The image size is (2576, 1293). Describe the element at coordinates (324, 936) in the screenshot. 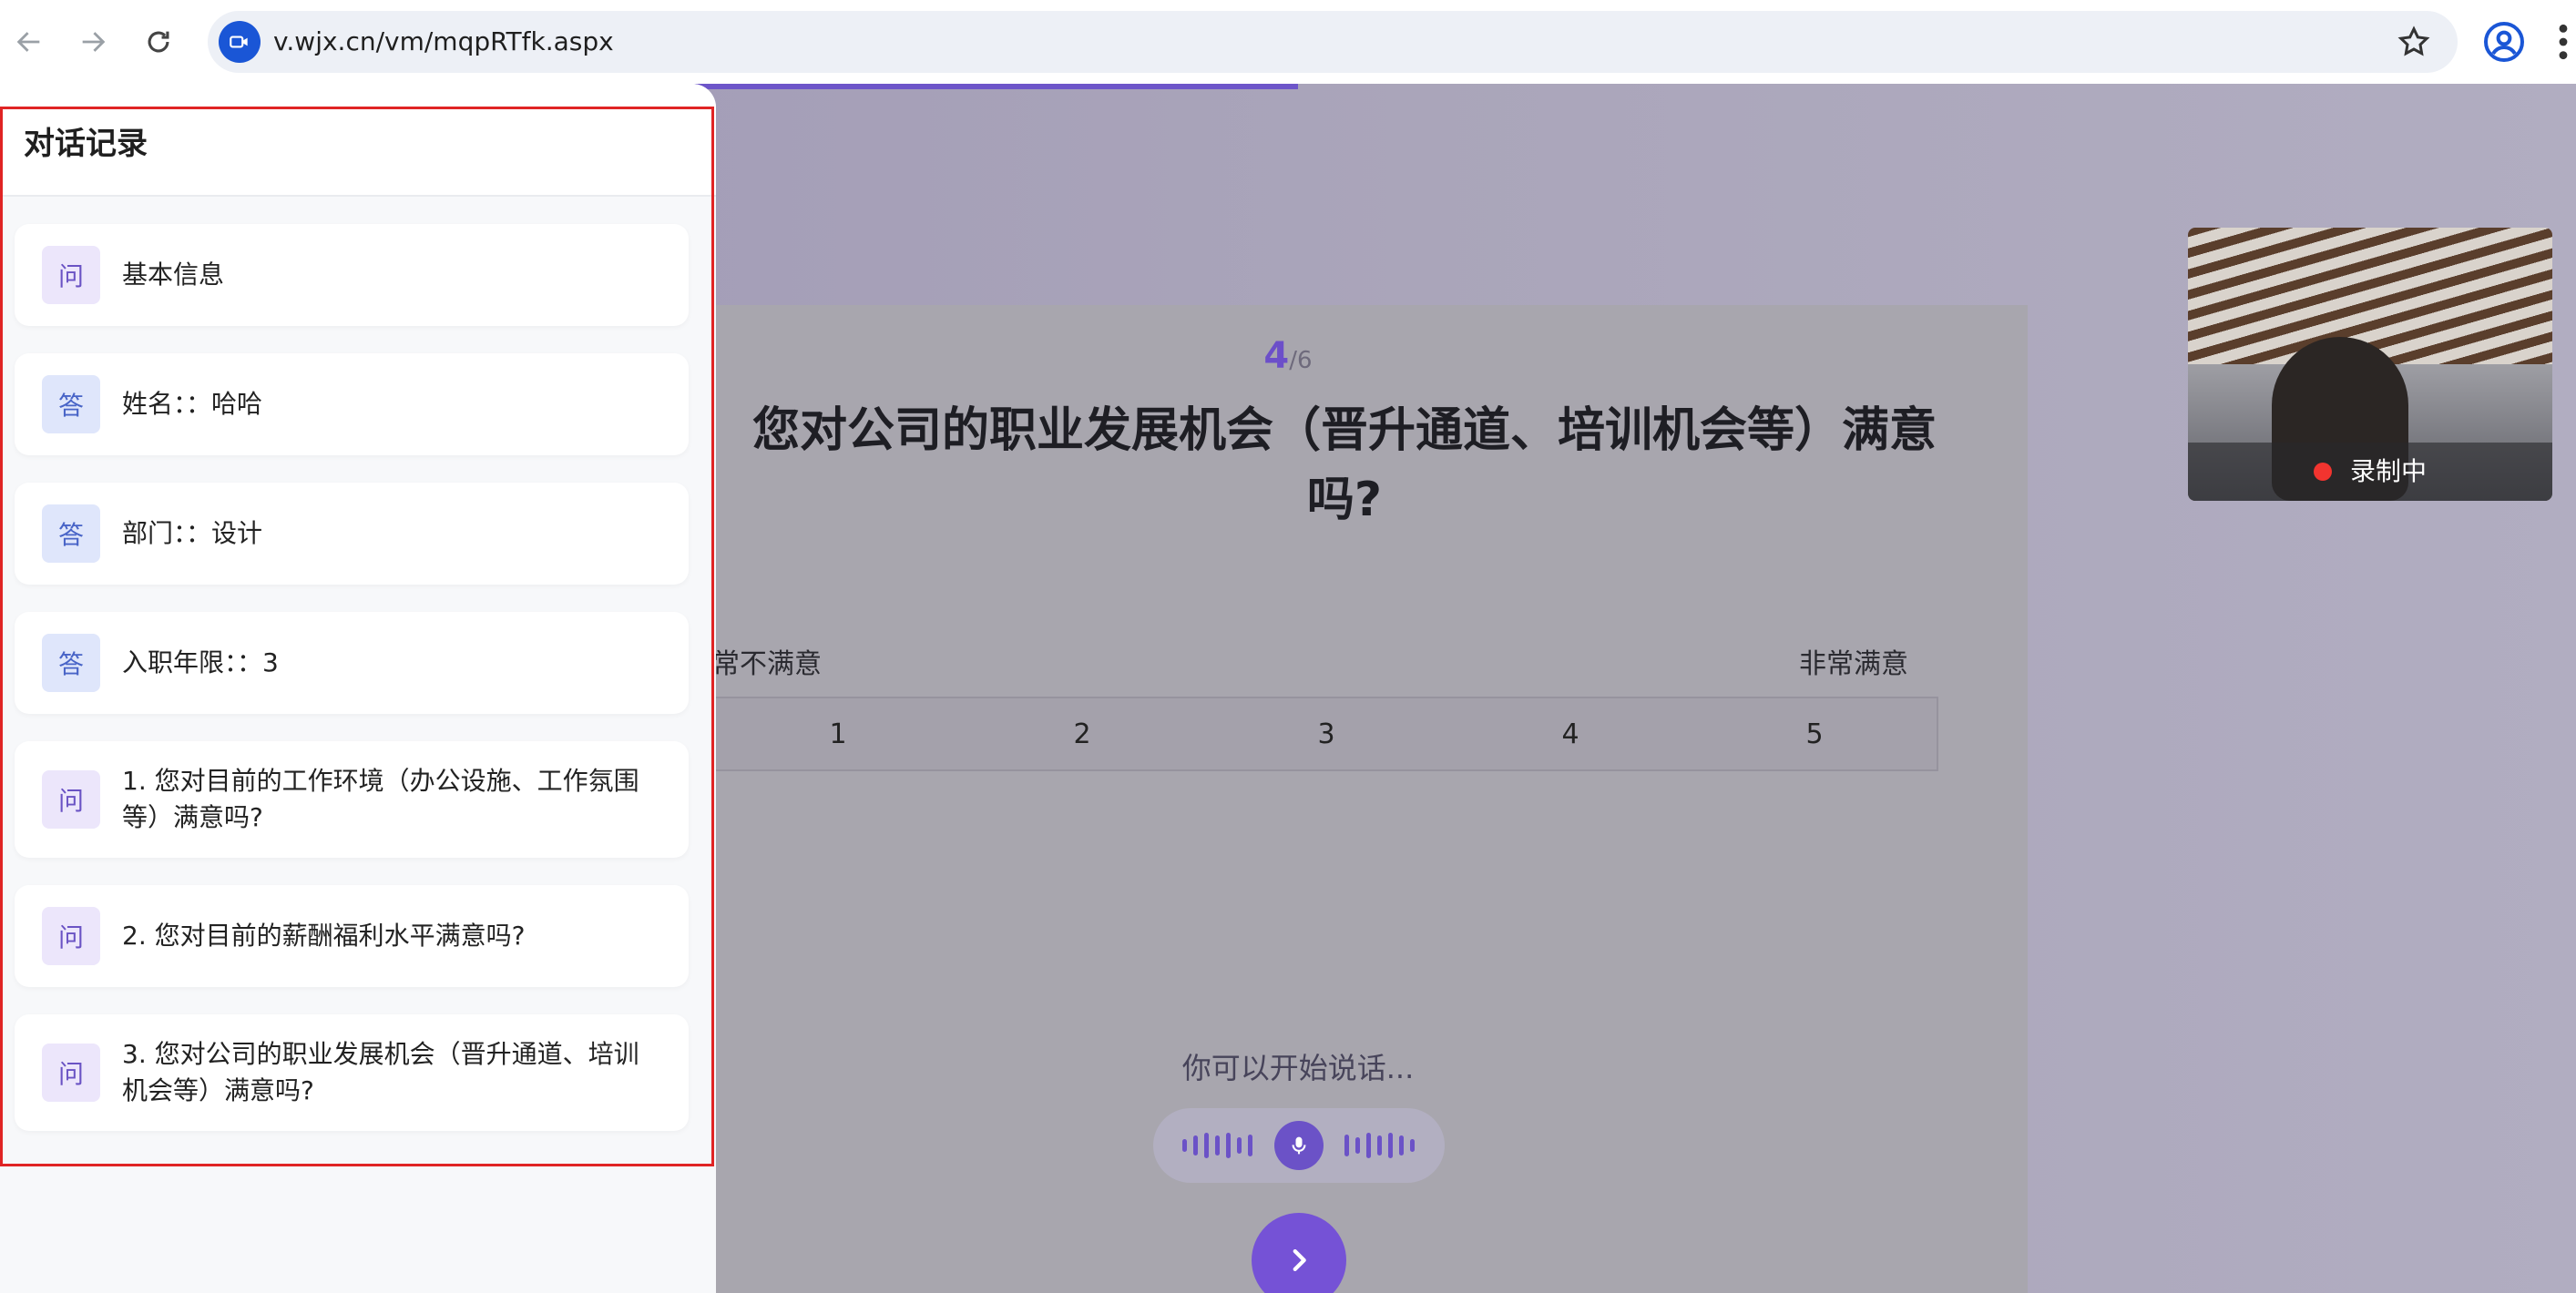

I see `chat-message-text: 2. 您对目前的薪酬福利水平满意吗?` at that location.